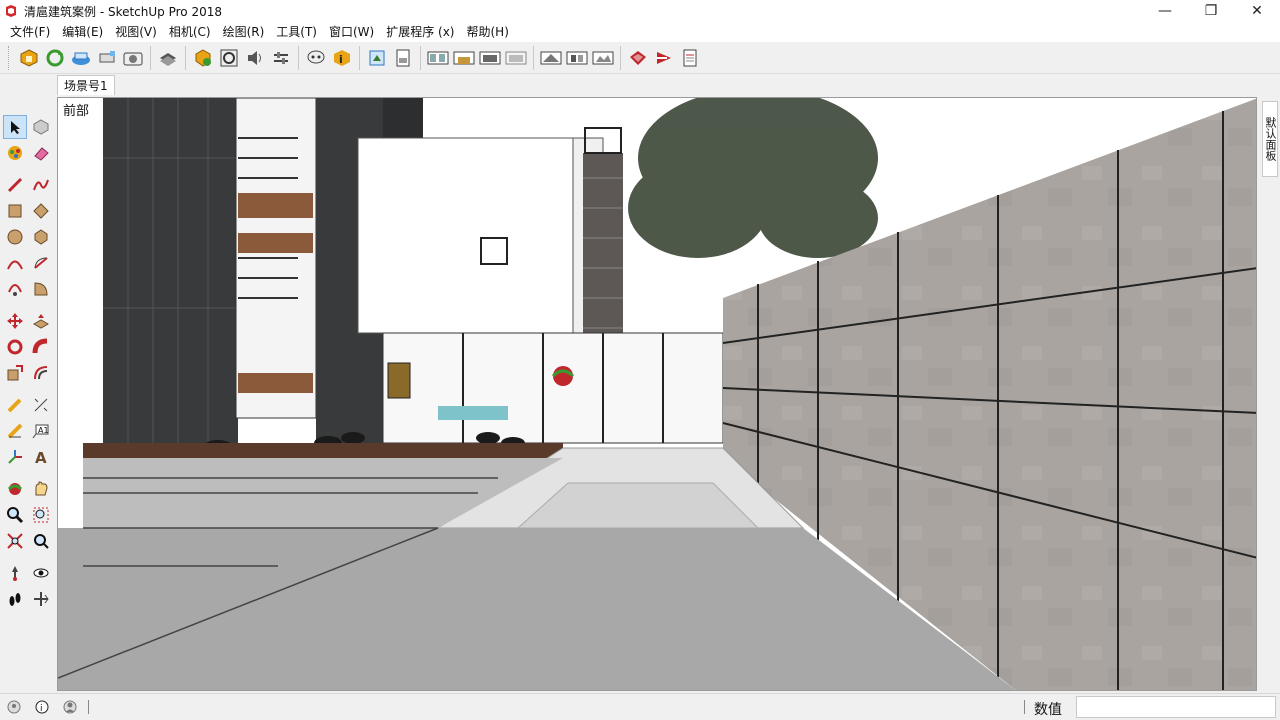 This screenshot has width=1280, height=720. Describe the element at coordinates (487, 32) in the screenshot. I see `menu-help: 帮助(H)` at that location.